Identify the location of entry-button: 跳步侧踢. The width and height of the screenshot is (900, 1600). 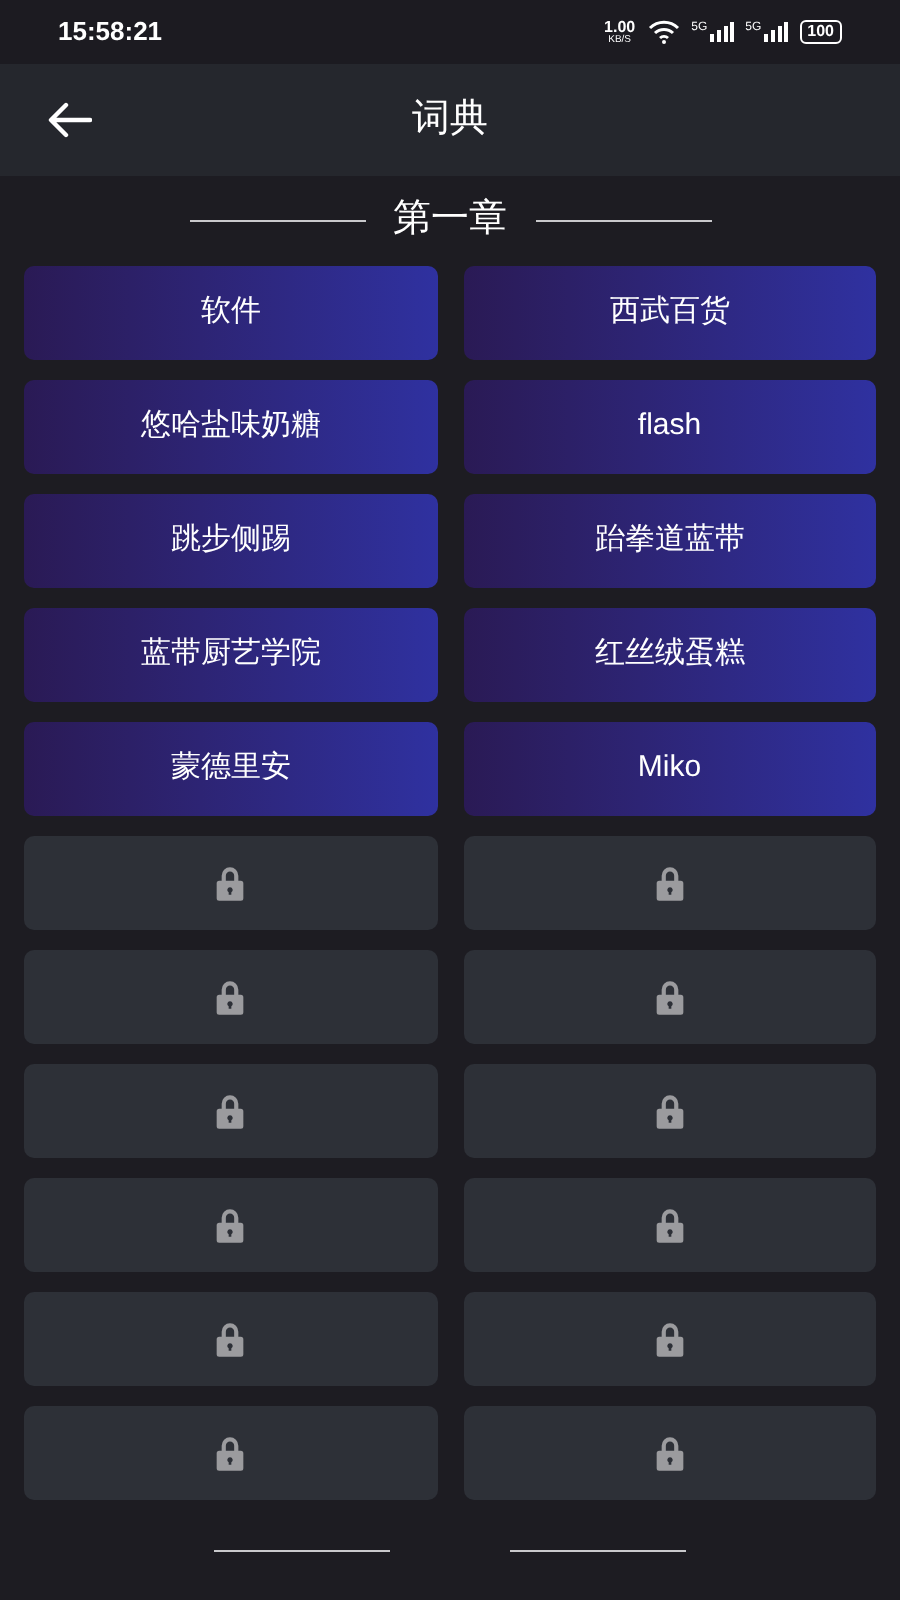
(230, 541).